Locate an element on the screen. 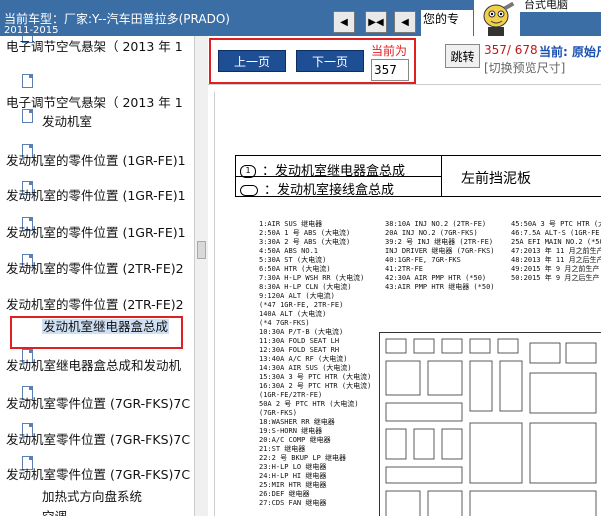  tree-item: 发动机室继电器盒总成和发动机 is located at coordinates (93, 366).